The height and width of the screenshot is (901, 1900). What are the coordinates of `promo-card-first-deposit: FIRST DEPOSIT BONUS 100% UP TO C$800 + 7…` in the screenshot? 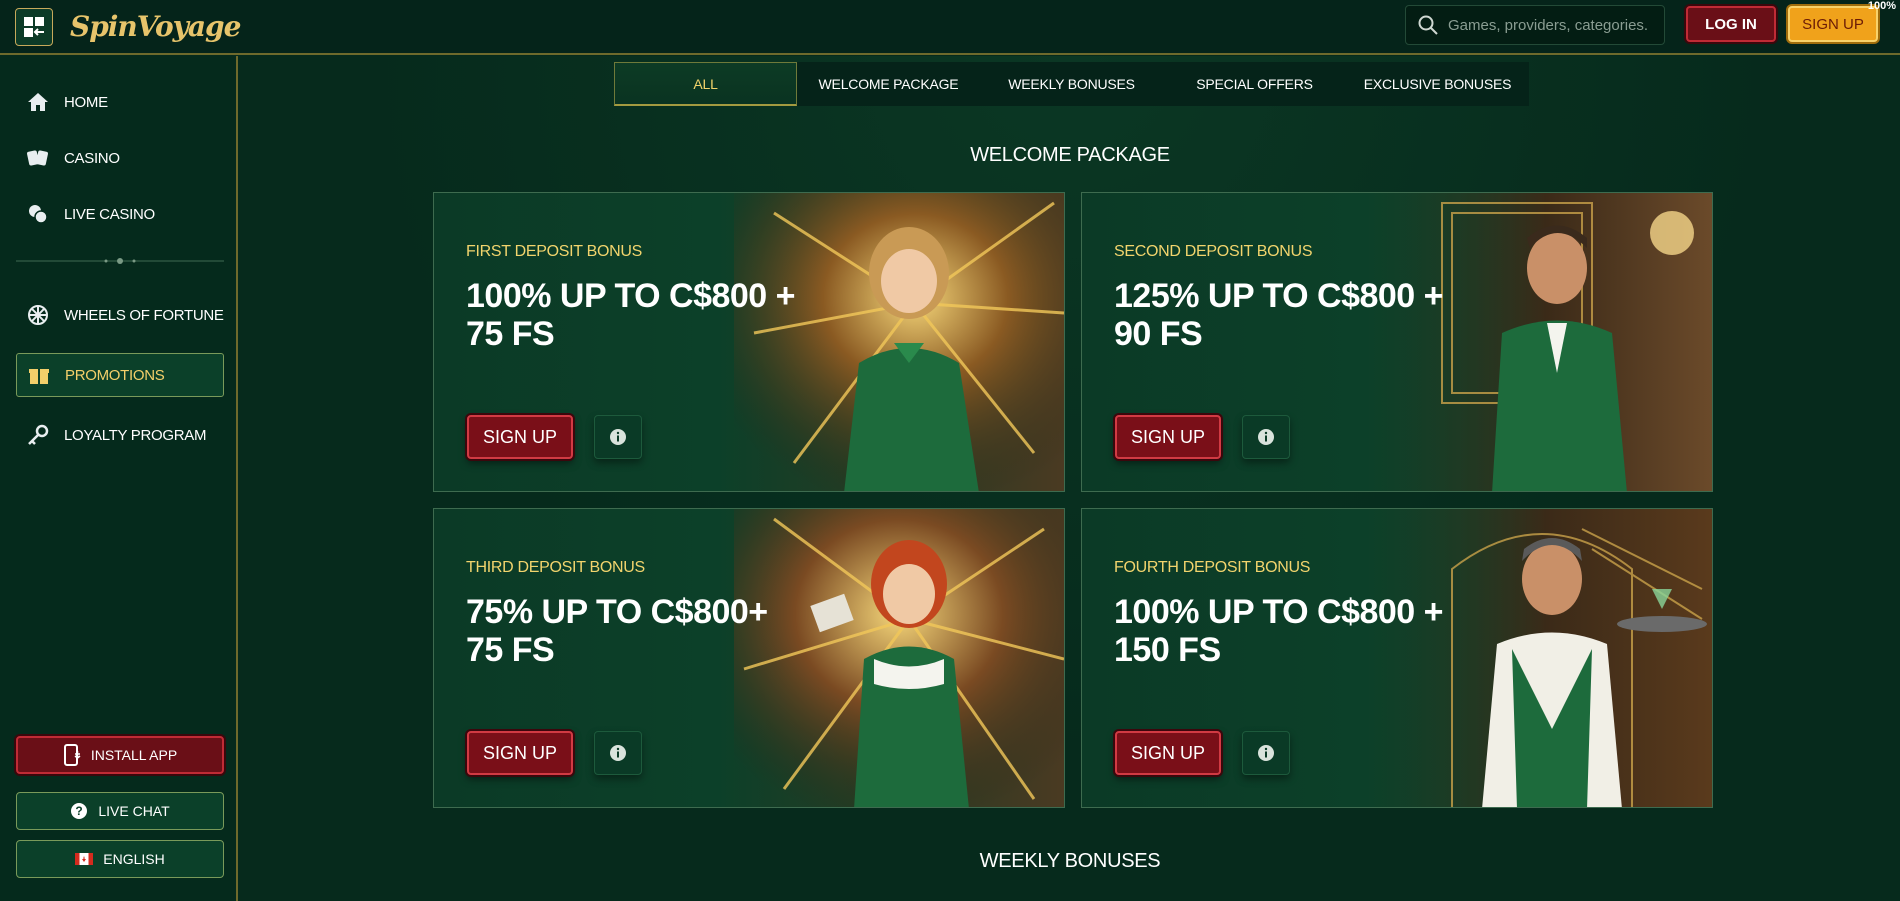 It's located at (749, 342).